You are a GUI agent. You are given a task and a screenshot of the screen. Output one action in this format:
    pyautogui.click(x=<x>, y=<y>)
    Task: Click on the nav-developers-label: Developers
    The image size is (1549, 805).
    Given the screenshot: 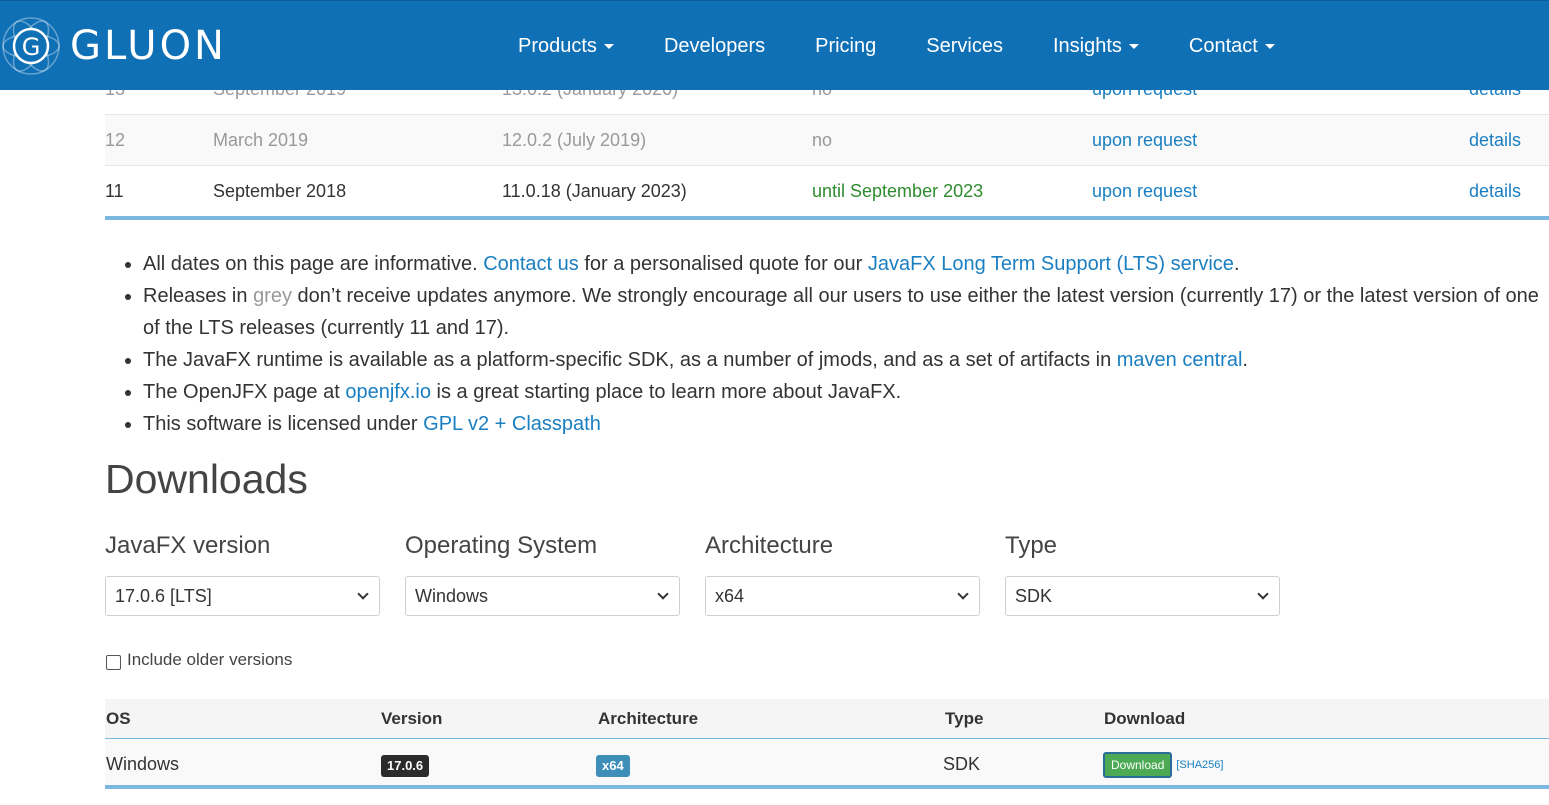 What is the action you would take?
    pyautogui.click(x=714, y=45)
    